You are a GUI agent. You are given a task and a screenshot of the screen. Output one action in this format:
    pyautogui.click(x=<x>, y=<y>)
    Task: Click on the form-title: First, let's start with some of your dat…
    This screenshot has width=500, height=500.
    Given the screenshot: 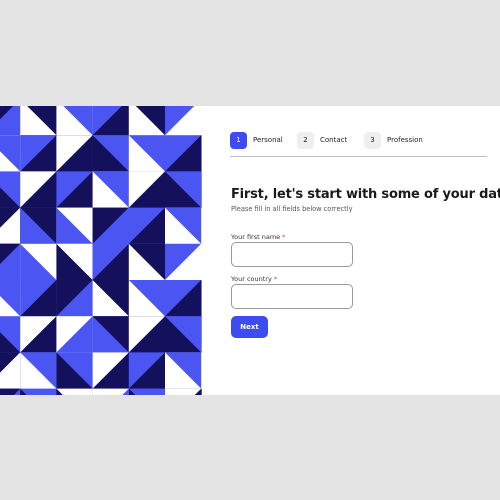 What is the action you would take?
    pyautogui.click(x=365, y=194)
    